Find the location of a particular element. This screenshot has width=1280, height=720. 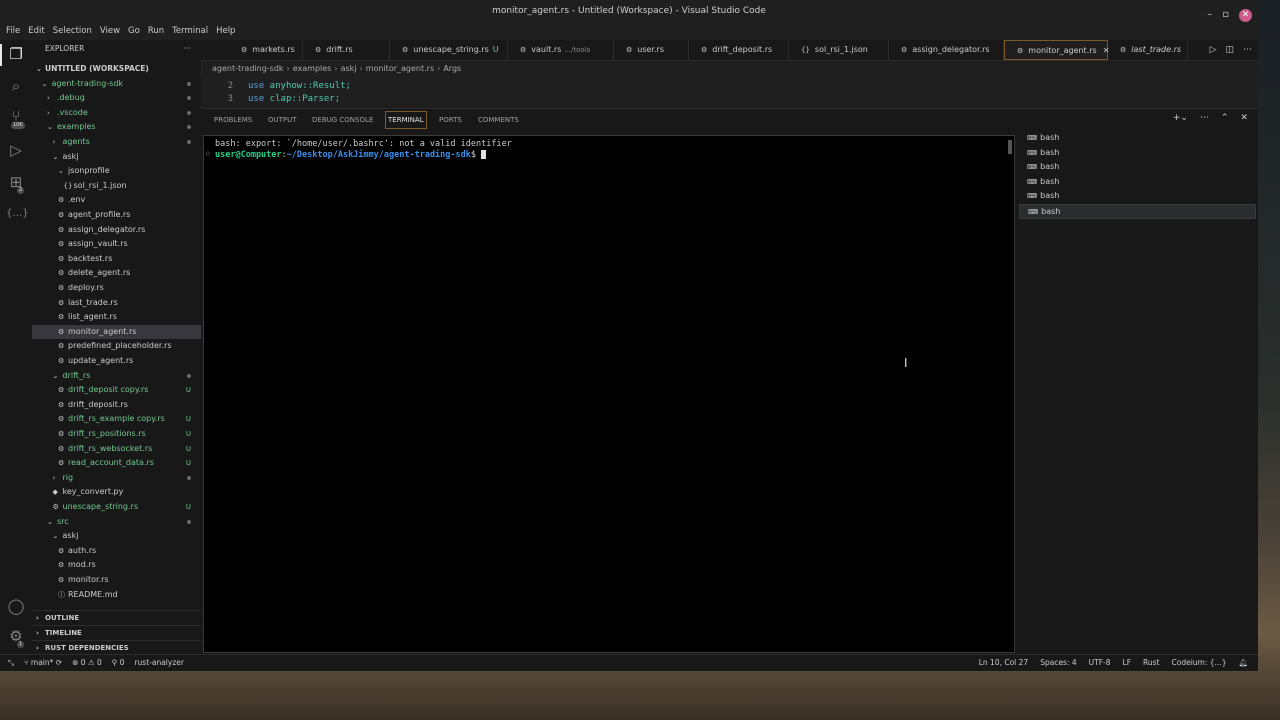

editor-tab: ⚙ drift_deposit.rs is located at coordinates (739, 50).